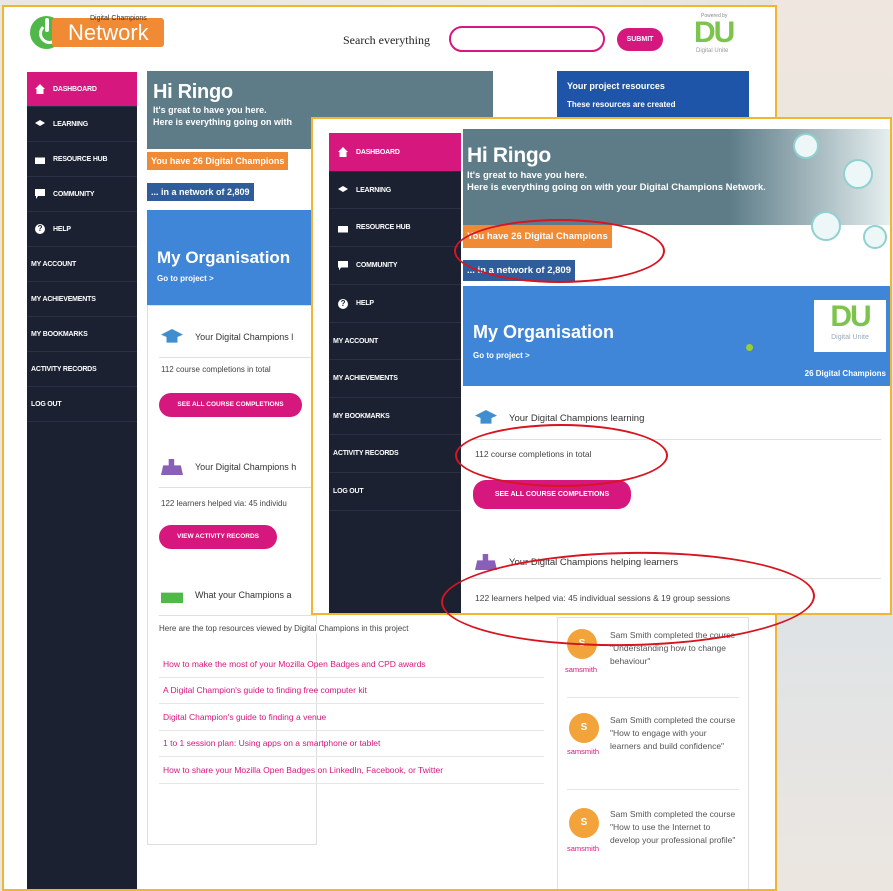 This screenshot has width=893, height=891. What do you see at coordinates (577, 418) in the screenshot?
I see `learning-heading-text: Your Digital Champions learning` at bounding box center [577, 418].